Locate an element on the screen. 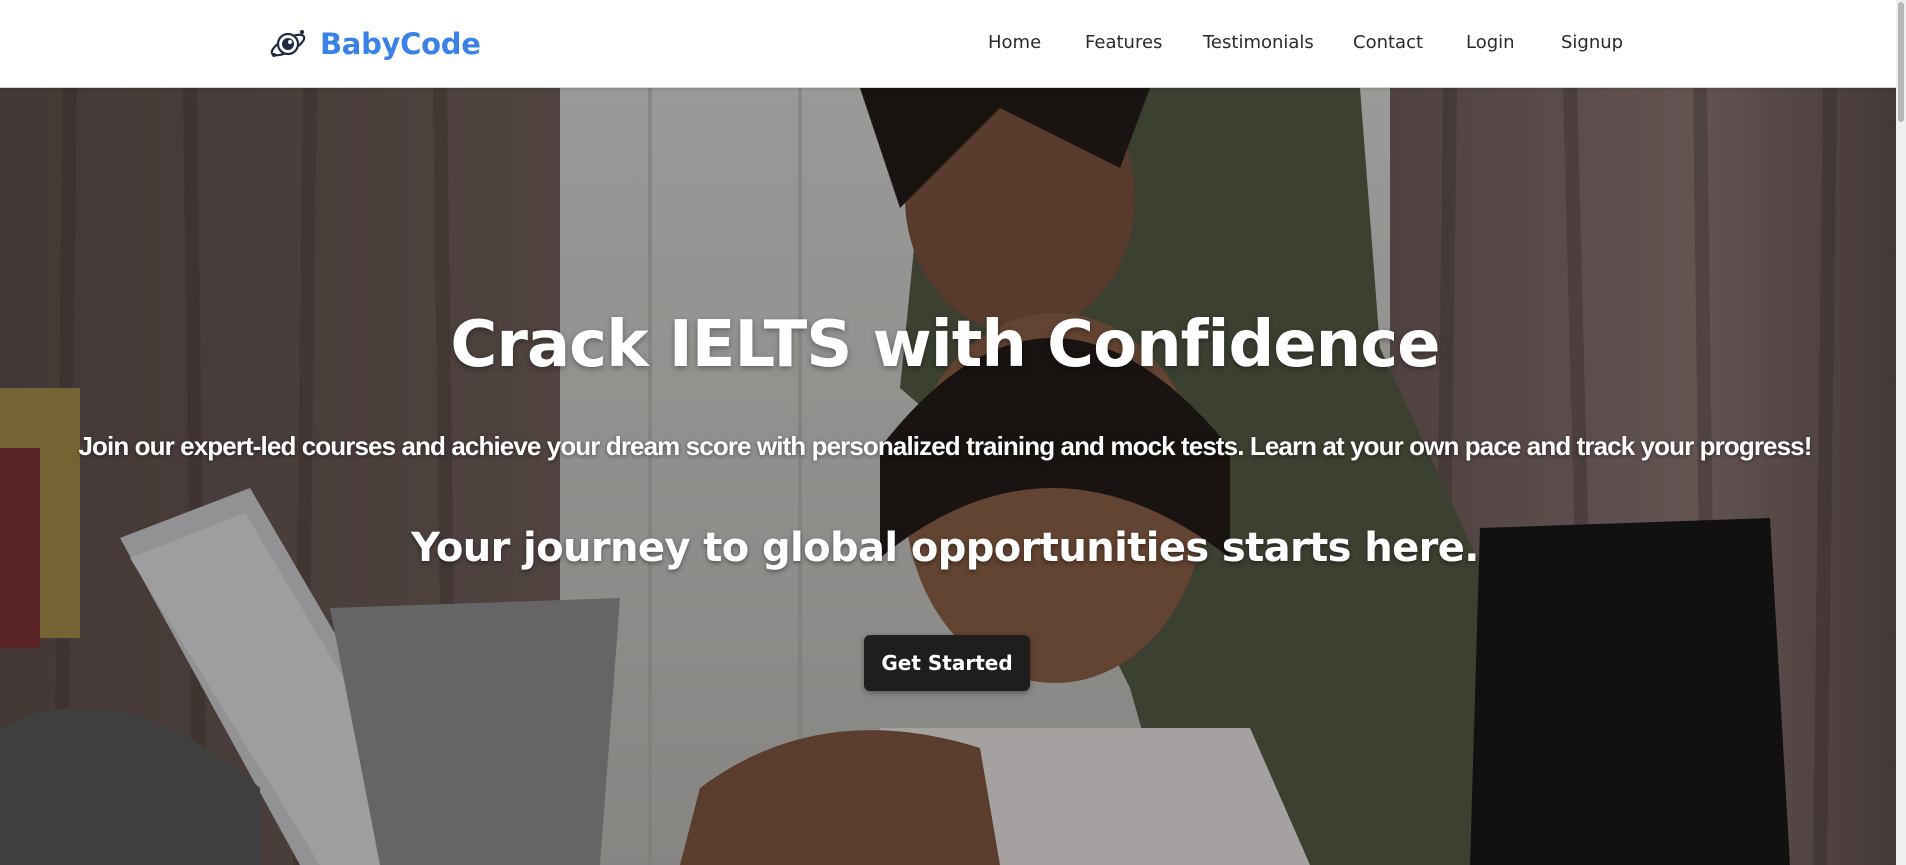 The height and width of the screenshot is (865, 1906). nav-link-home: Home is located at coordinates (1014, 43).